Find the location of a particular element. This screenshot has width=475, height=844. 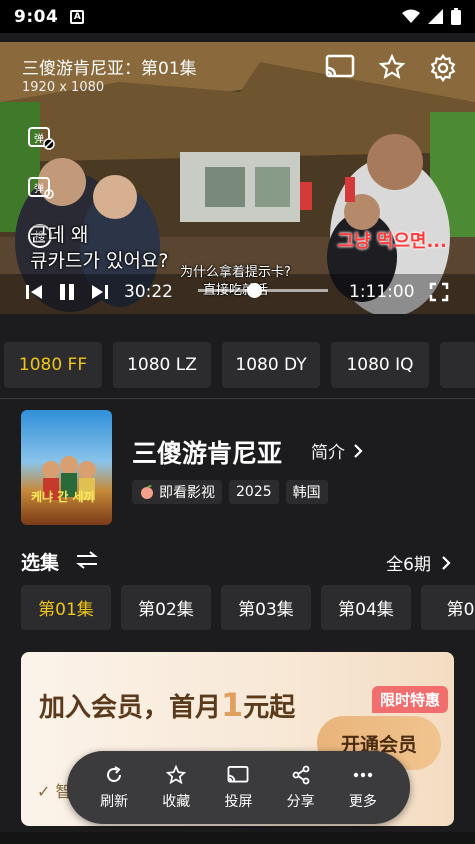

more-button: 更多 is located at coordinates (363, 788).